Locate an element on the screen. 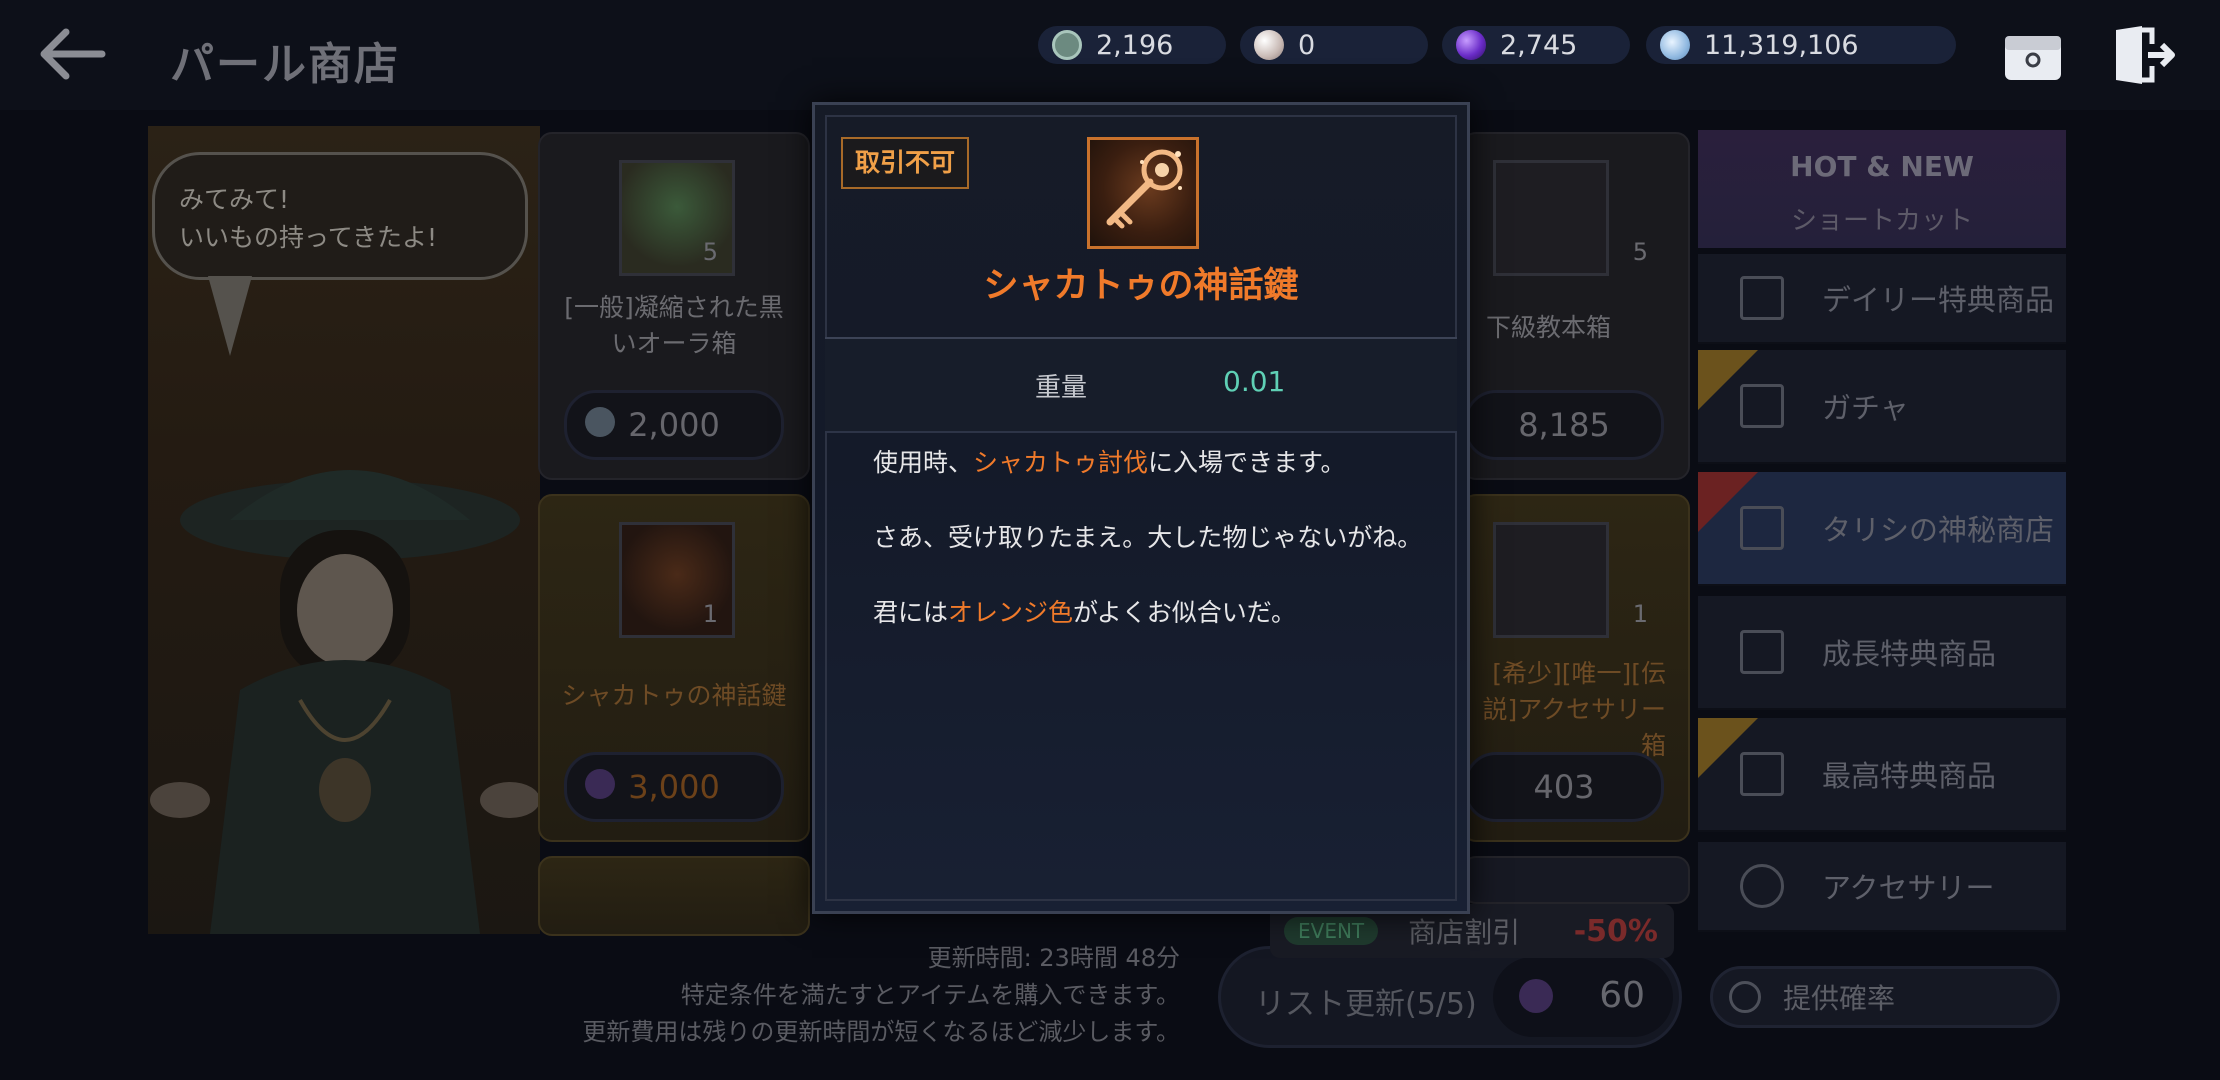 This screenshot has width=2220, height=1080. card-name: シャカトゥの神話鍵 is located at coordinates (674, 695).